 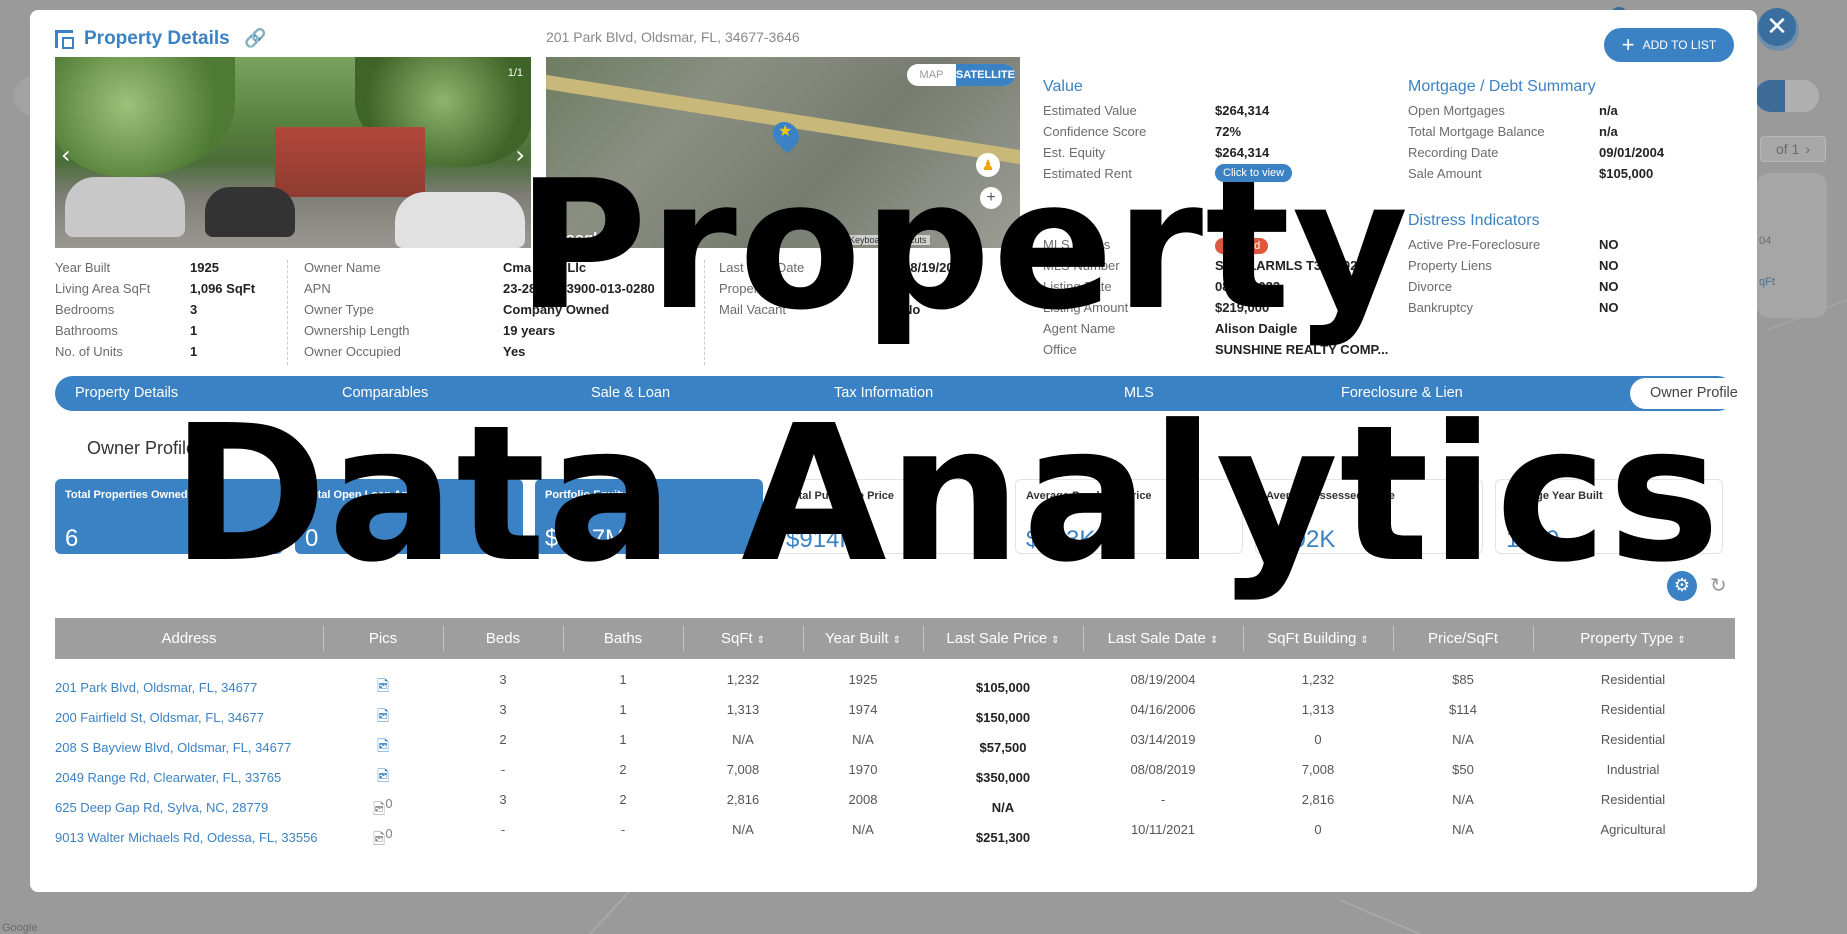 I want to click on column-header-pics: Pics, so click(x=383, y=638).